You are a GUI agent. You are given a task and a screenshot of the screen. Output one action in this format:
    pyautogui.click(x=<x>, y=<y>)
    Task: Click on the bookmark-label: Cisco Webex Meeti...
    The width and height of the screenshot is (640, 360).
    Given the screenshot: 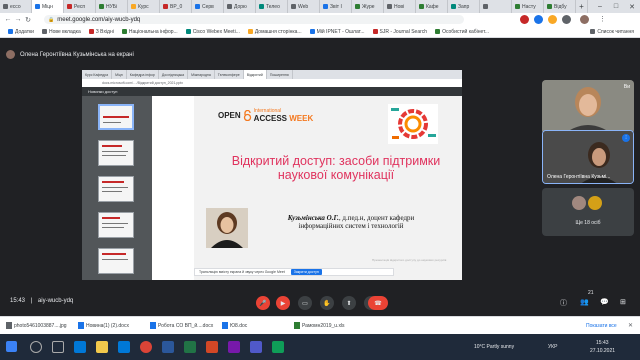 What is the action you would take?
    pyautogui.click(x=216, y=31)
    